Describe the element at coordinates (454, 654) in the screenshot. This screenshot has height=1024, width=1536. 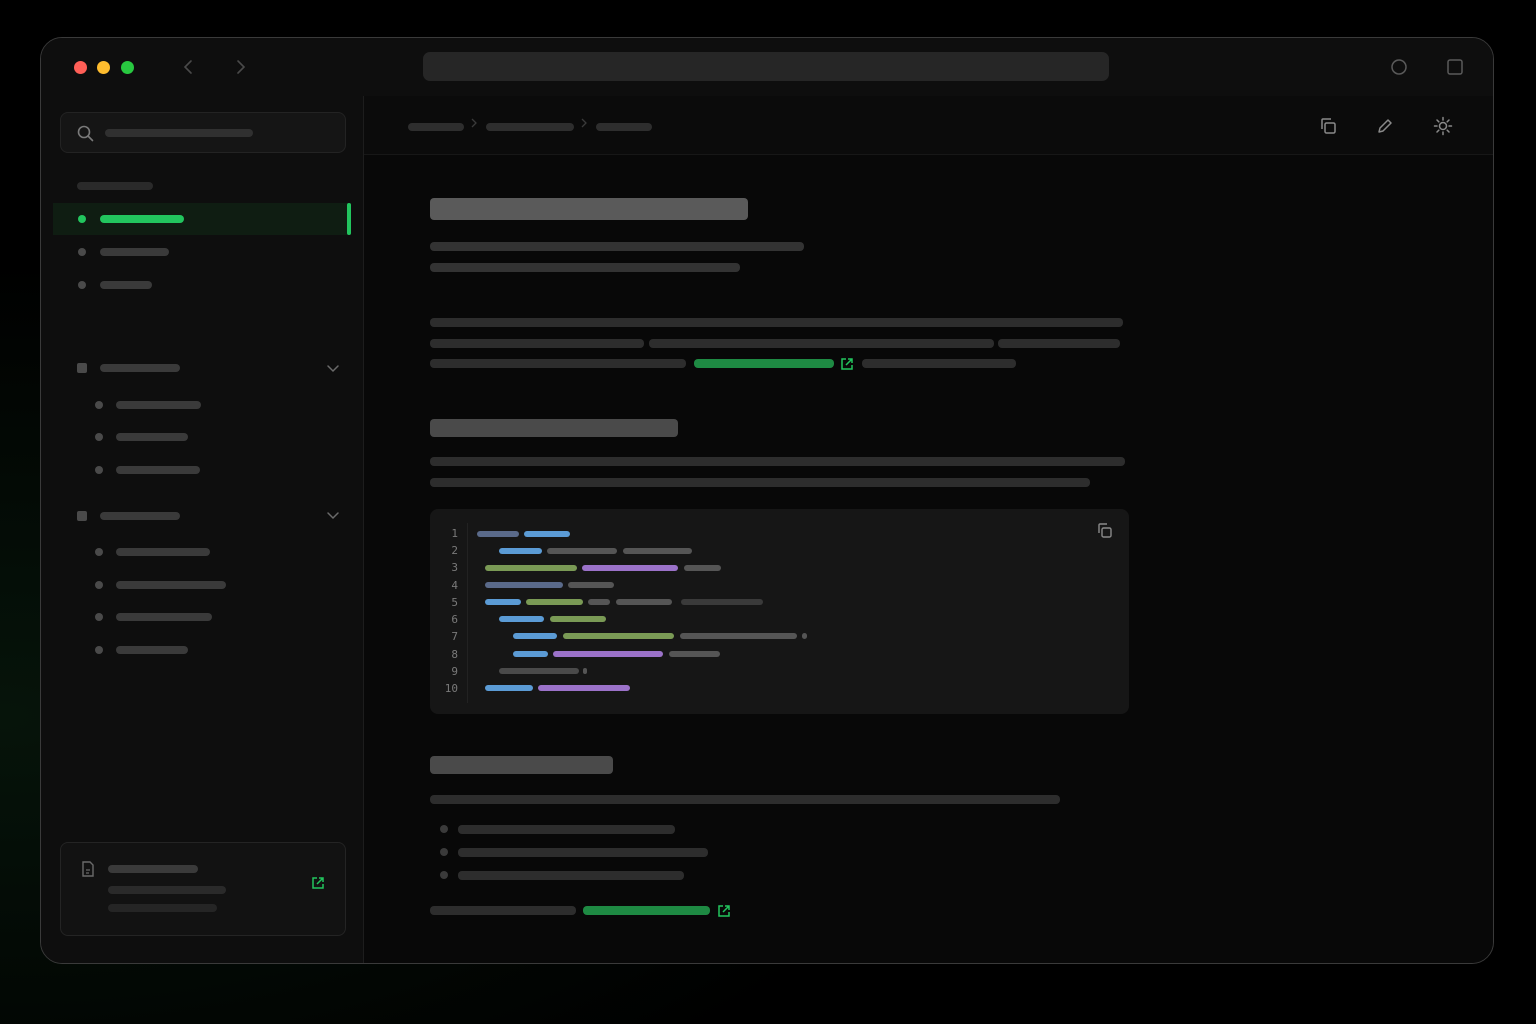
I see `line-number: 8` at that location.